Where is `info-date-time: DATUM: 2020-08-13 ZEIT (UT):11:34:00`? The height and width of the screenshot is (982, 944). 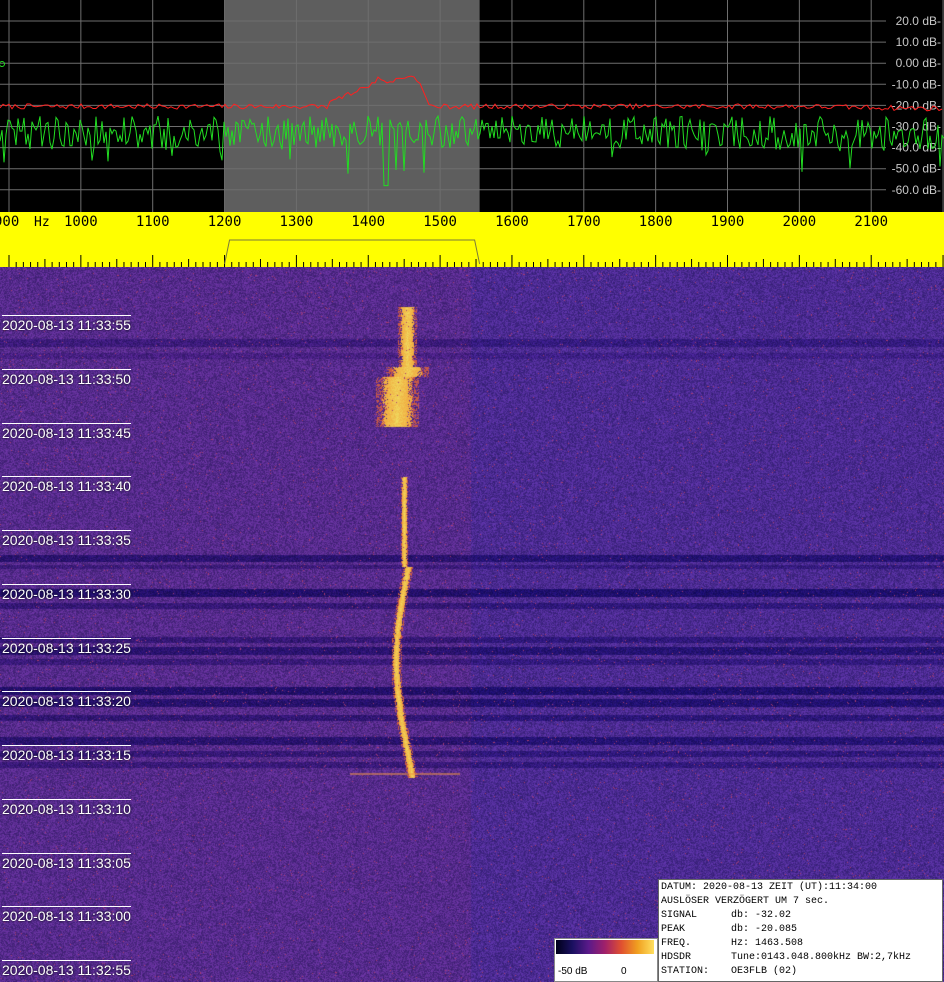
info-date-time: DATUM: 2020-08-13 ZEIT (UT):11:34:00 is located at coordinates (769, 887).